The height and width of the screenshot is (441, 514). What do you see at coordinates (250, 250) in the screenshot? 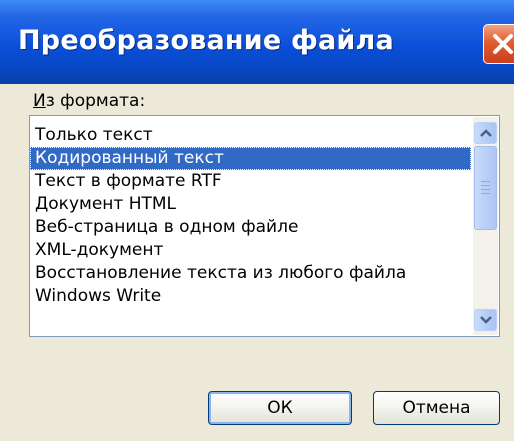
I see `list-item: XML-документ` at bounding box center [250, 250].